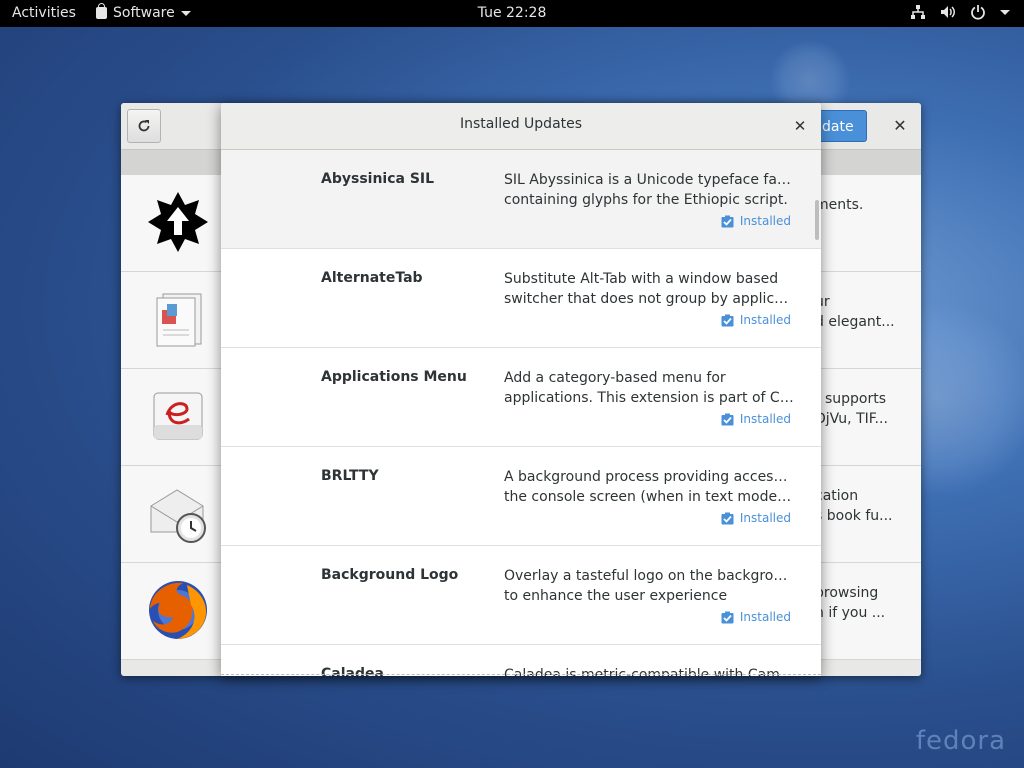 This screenshot has height=768, width=1024. What do you see at coordinates (841, 126) in the screenshot?
I see `update-all-button: date` at bounding box center [841, 126].